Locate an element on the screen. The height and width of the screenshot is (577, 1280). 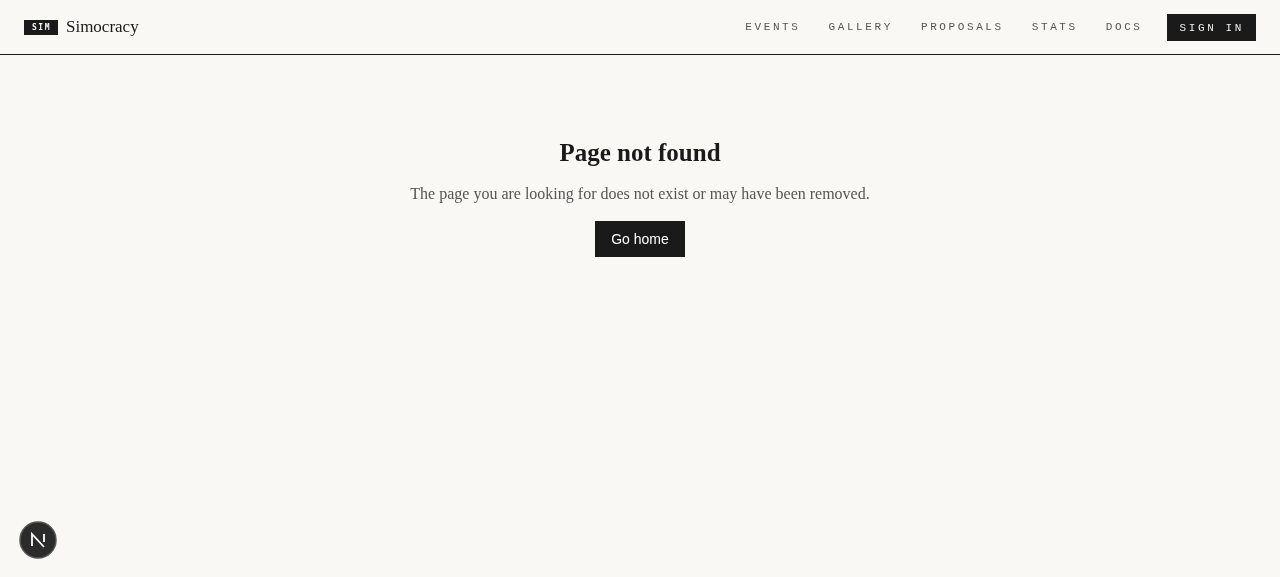
nav-link: STATS is located at coordinates (1054, 27).